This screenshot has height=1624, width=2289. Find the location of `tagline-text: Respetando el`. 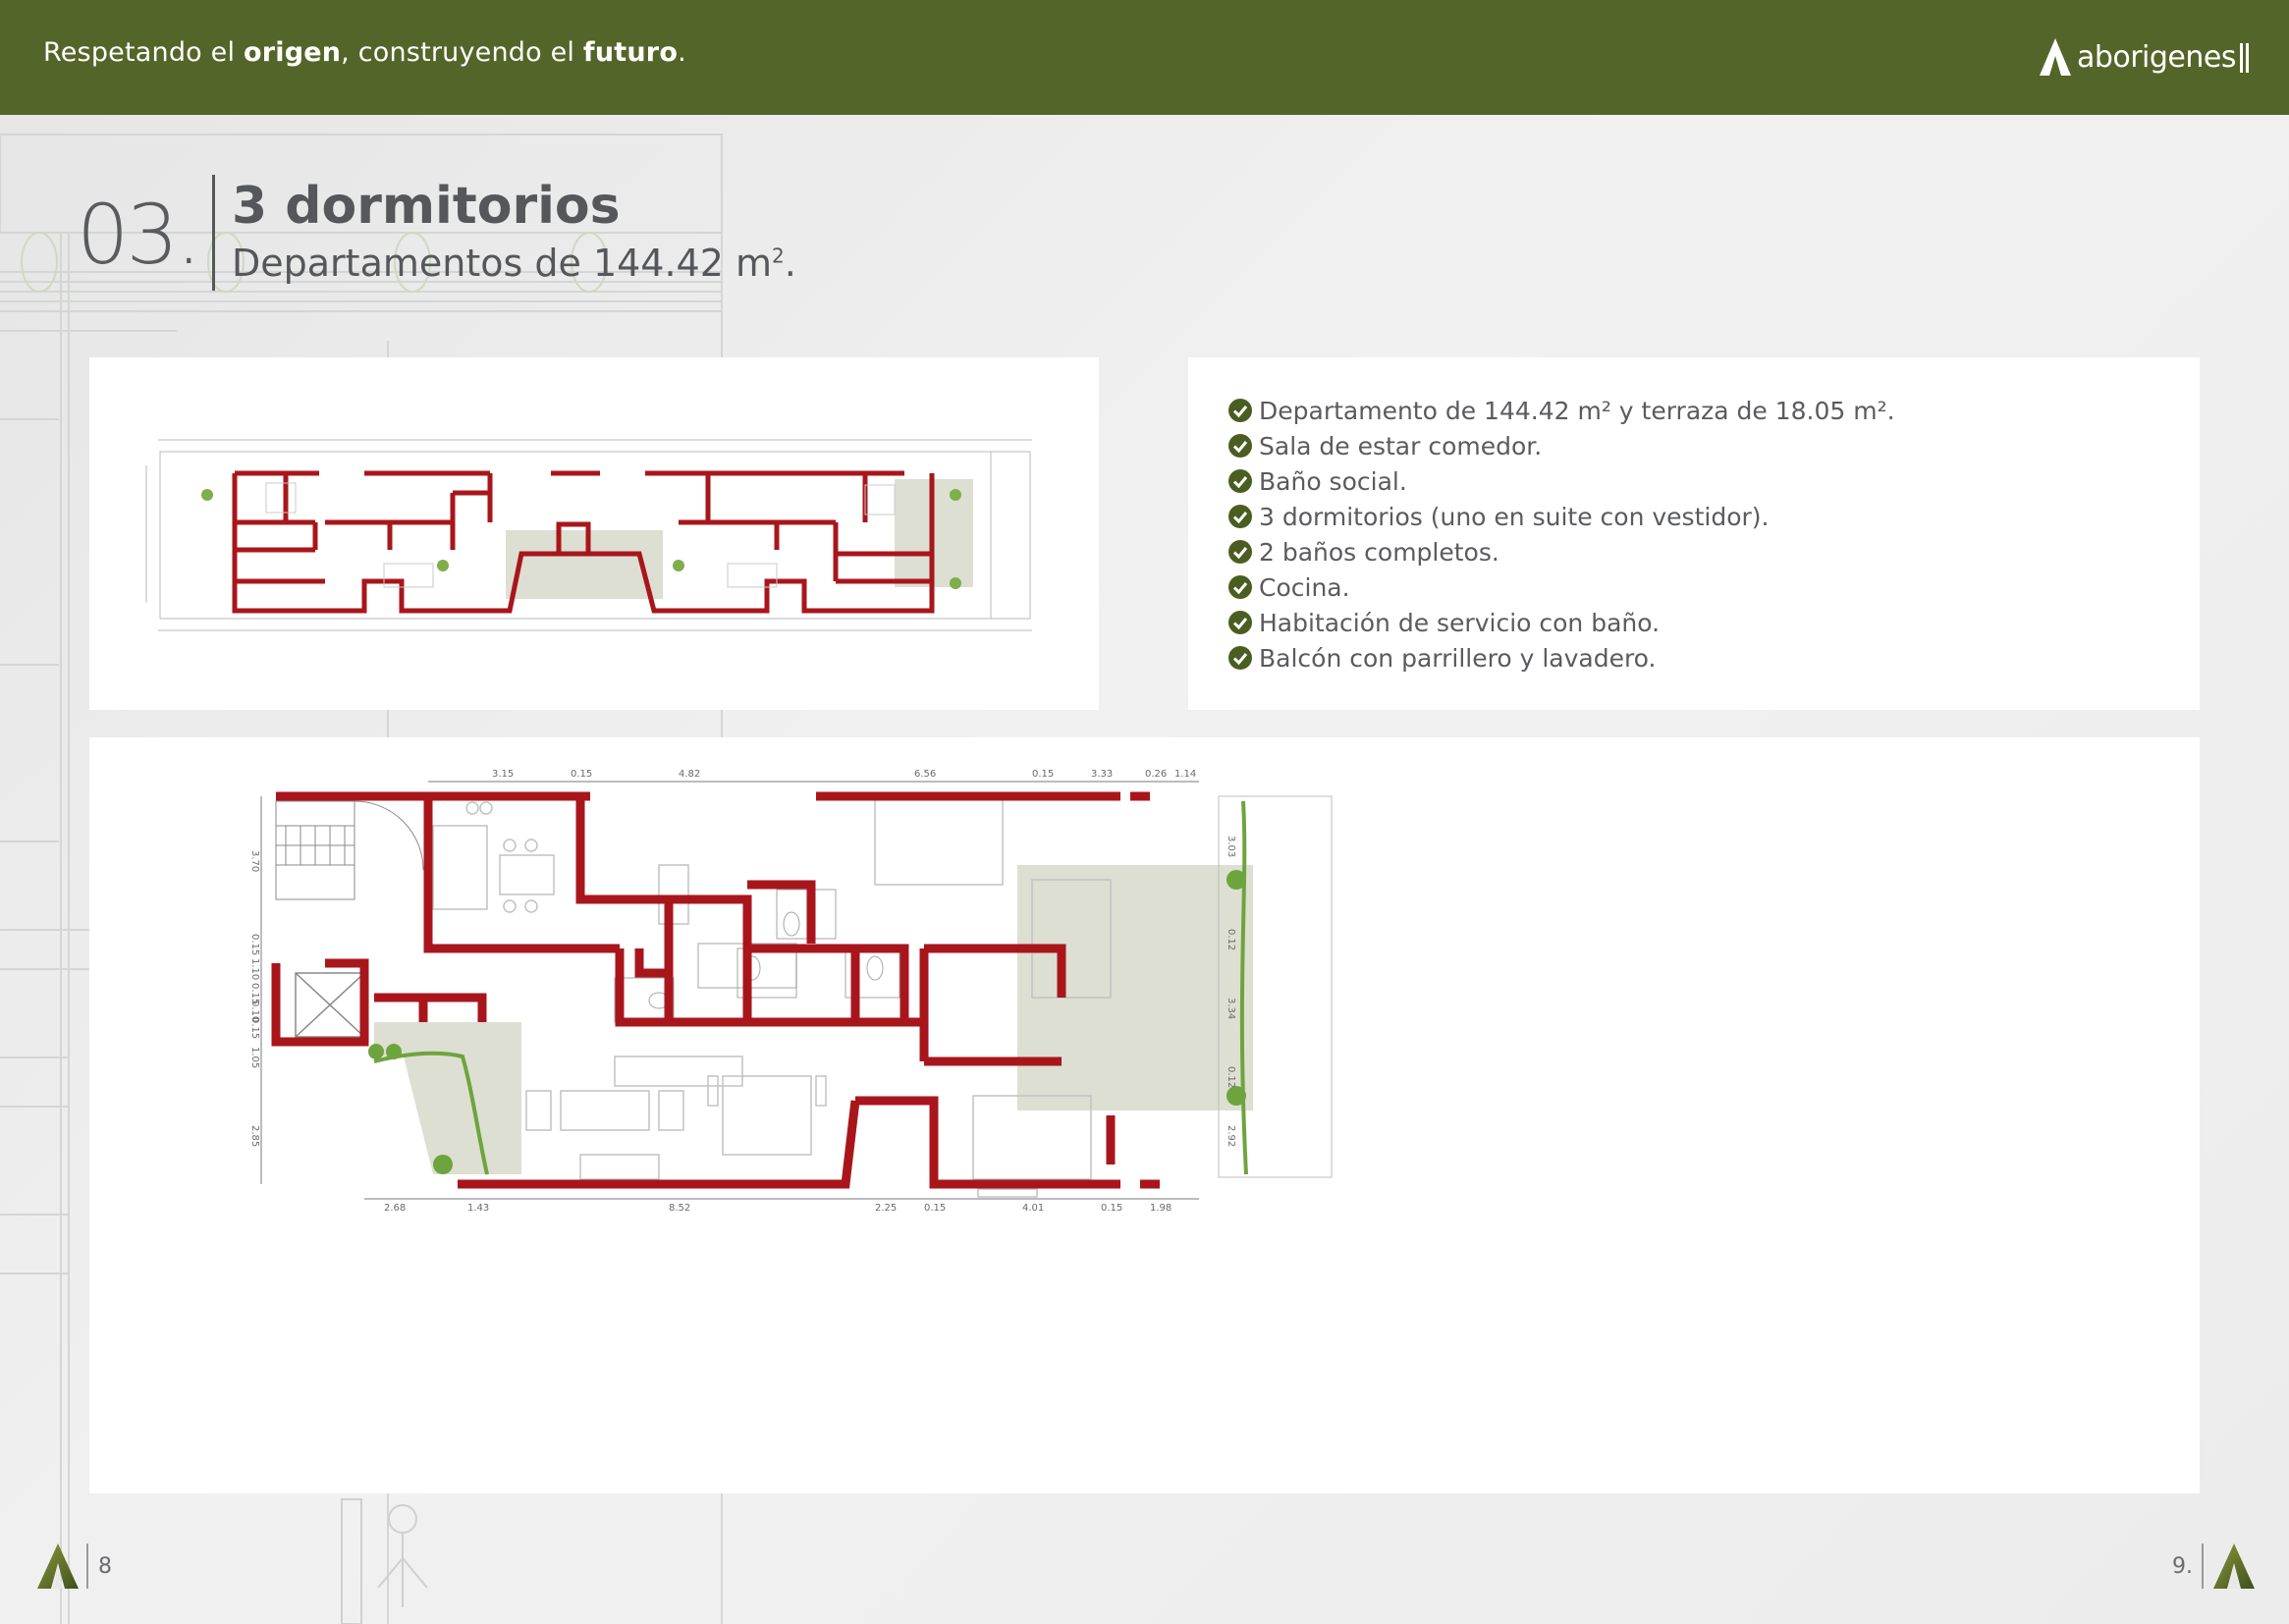

tagline-text: Respetando el is located at coordinates (143, 52).